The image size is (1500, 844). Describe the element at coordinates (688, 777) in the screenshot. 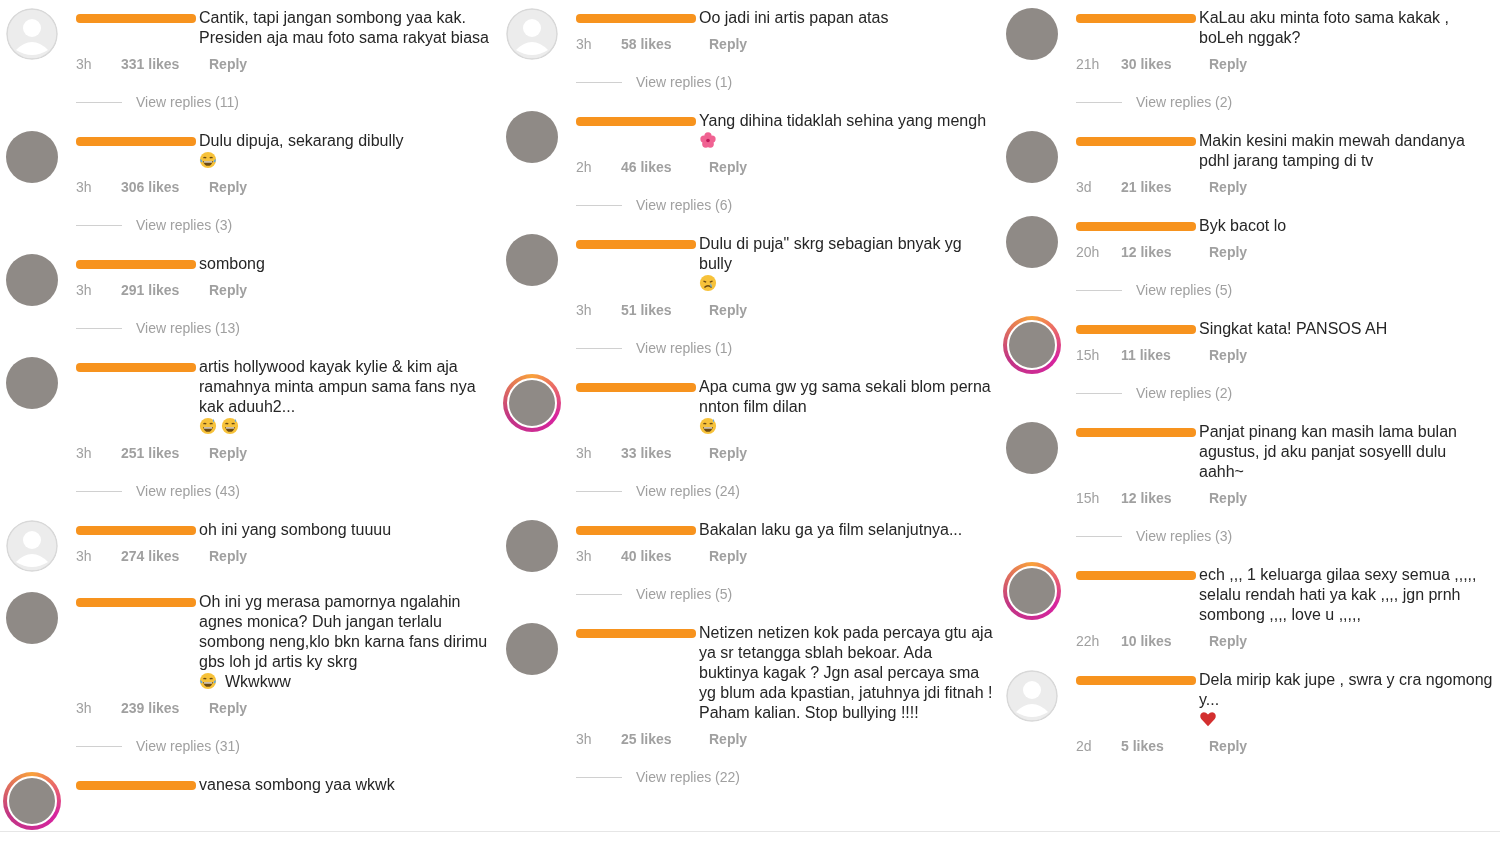

I see `view-replies-link: View replies (22)` at that location.